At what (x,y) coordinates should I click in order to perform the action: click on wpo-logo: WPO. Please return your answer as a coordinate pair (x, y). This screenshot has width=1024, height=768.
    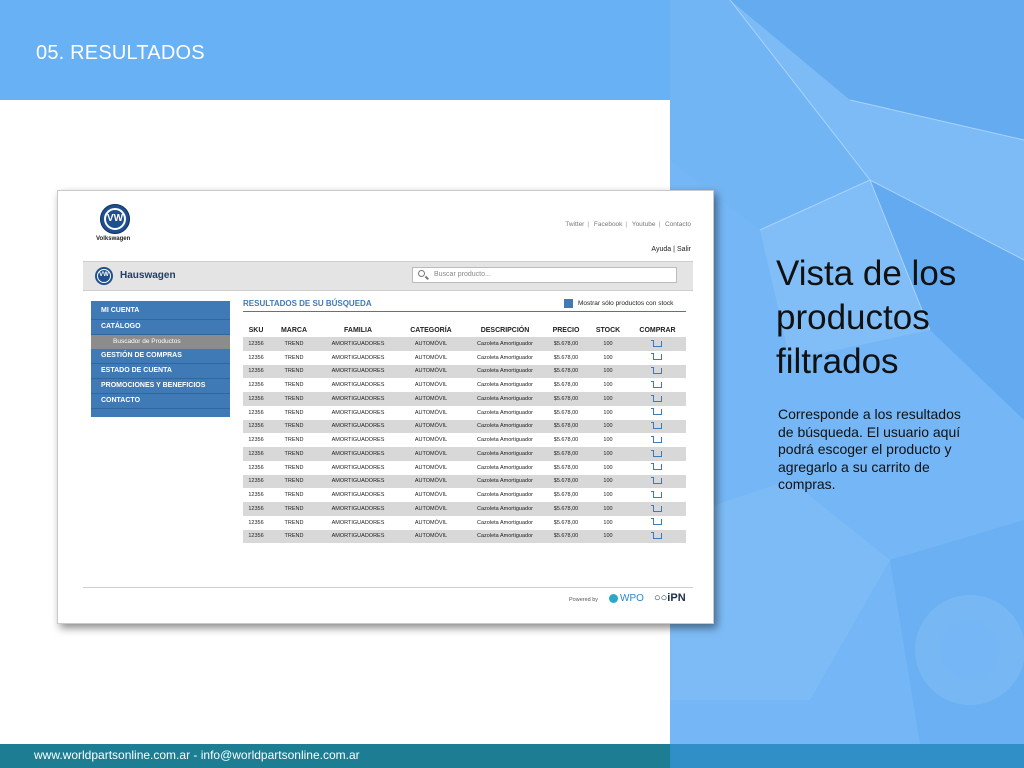
    Looking at the image, I should click on (626, 598).